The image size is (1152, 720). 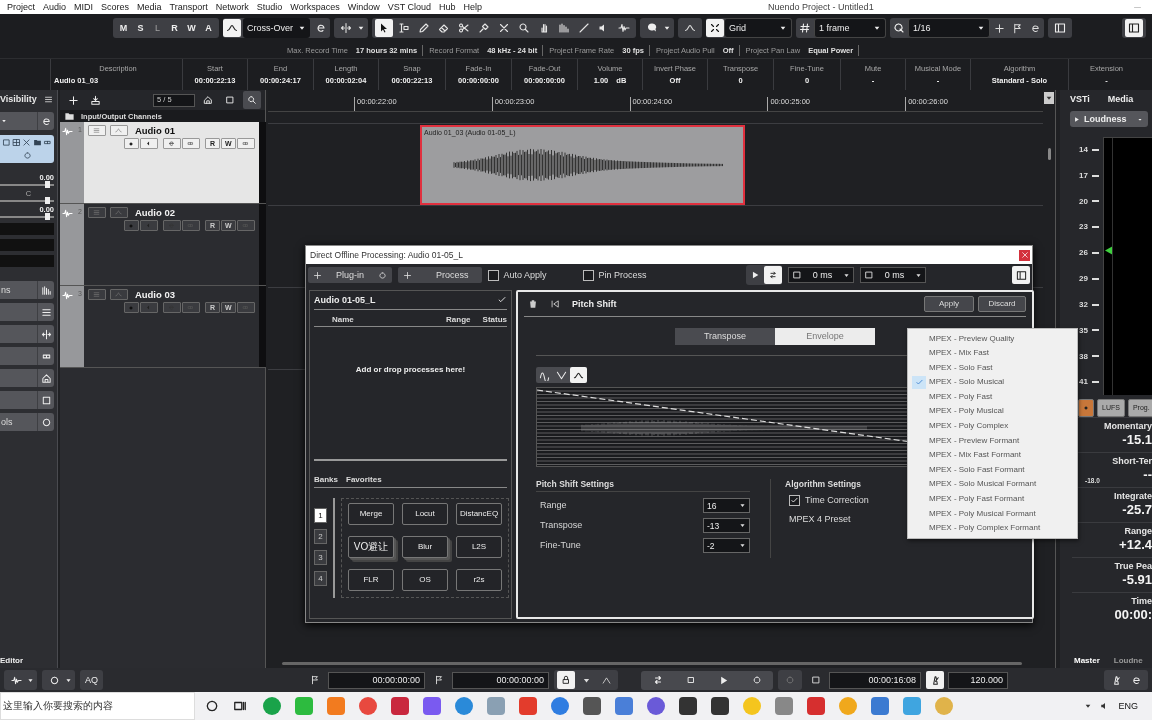 I want to click on field-label: Fine-Tune, so click(x=560, y=546).